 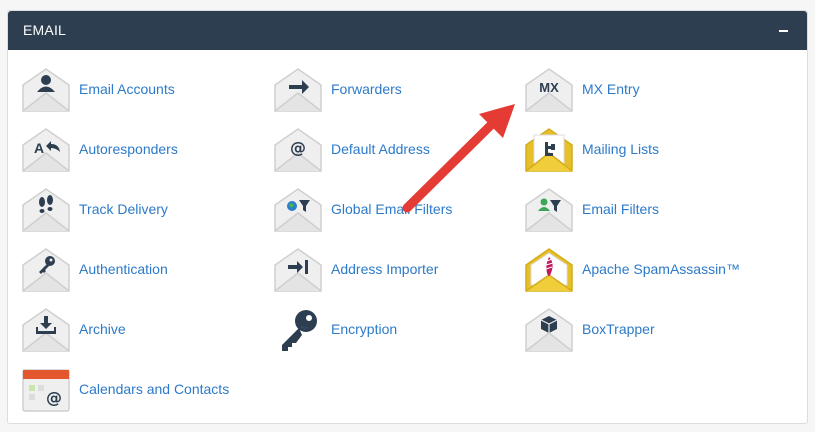 What do you see at coordinates (549, 270) in the screenshot?
I see `spamassassin-icon` at bounding box center [549, 270].